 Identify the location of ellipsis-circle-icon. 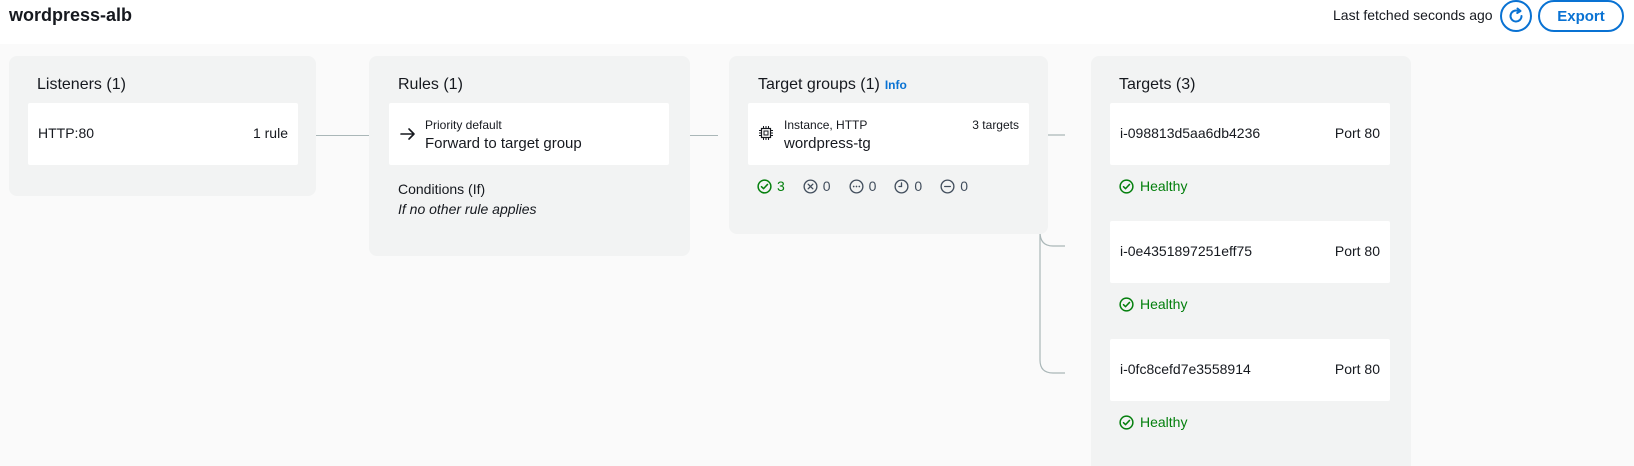
(856, 186).